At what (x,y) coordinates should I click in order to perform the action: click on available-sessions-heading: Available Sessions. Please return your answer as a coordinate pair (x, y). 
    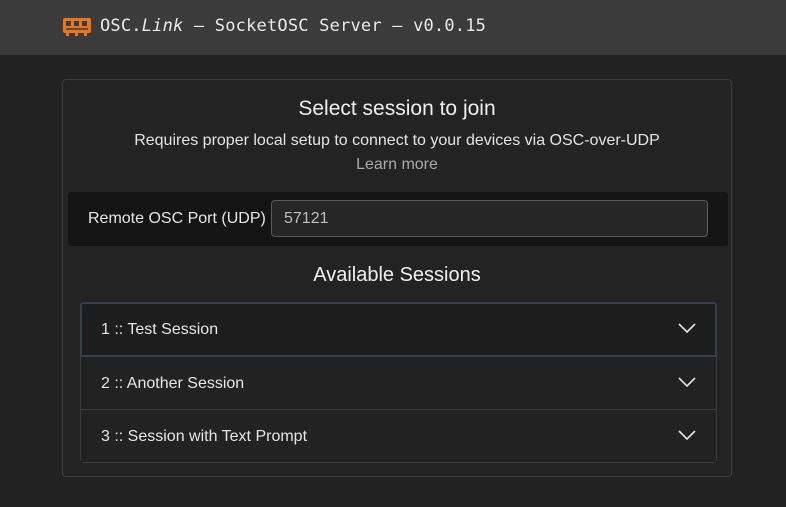
    Looking at the image, I should click on (397, 275).